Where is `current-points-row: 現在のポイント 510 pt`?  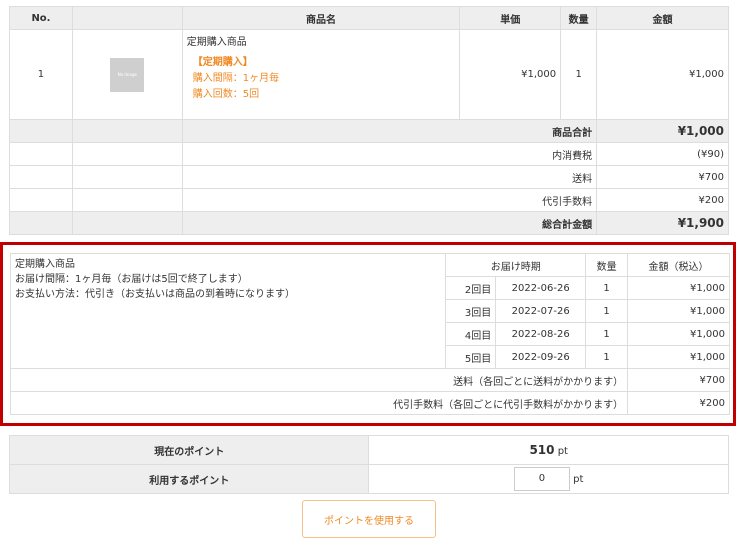 current-points-row: 現在のポイント 510 pt is located at coordinates (368, 450).